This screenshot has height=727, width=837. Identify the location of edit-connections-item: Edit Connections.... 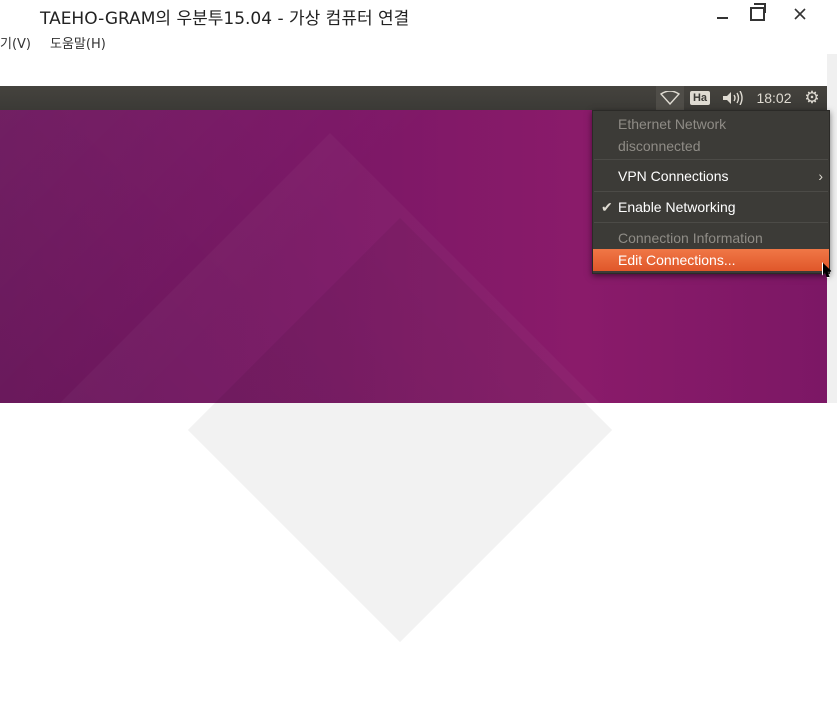
(711, 260).